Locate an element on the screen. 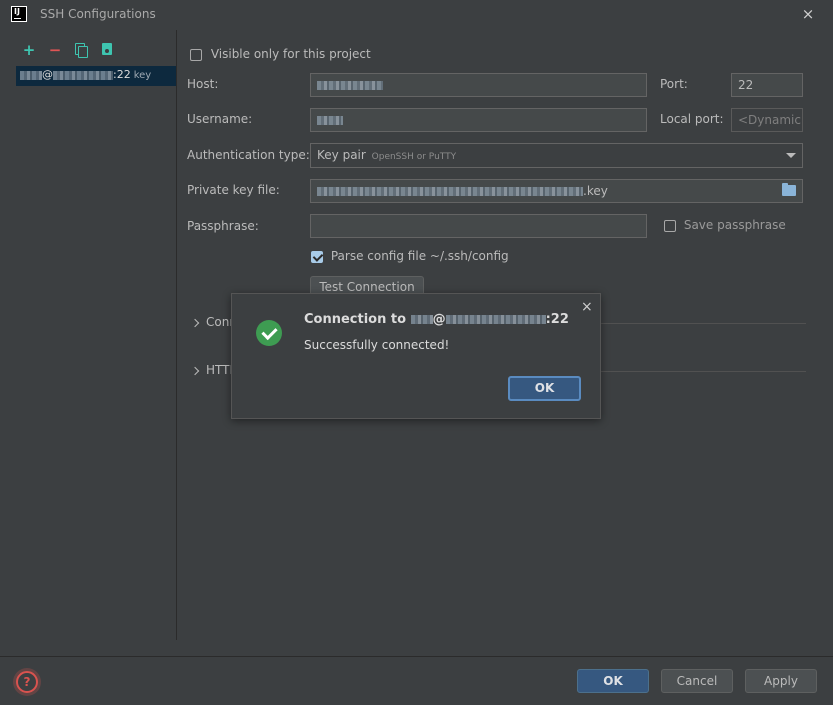 The height and width of the screenshot is (705, 833). save-passphrase-checkbox is located at coordinates (670, 225).